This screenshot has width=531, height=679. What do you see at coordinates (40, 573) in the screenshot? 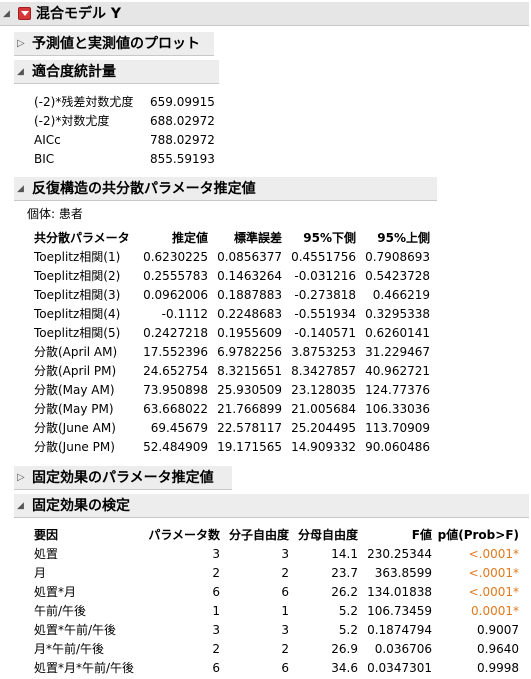
I see `effect-name-cell: 月` at bounding box center [40, 573].